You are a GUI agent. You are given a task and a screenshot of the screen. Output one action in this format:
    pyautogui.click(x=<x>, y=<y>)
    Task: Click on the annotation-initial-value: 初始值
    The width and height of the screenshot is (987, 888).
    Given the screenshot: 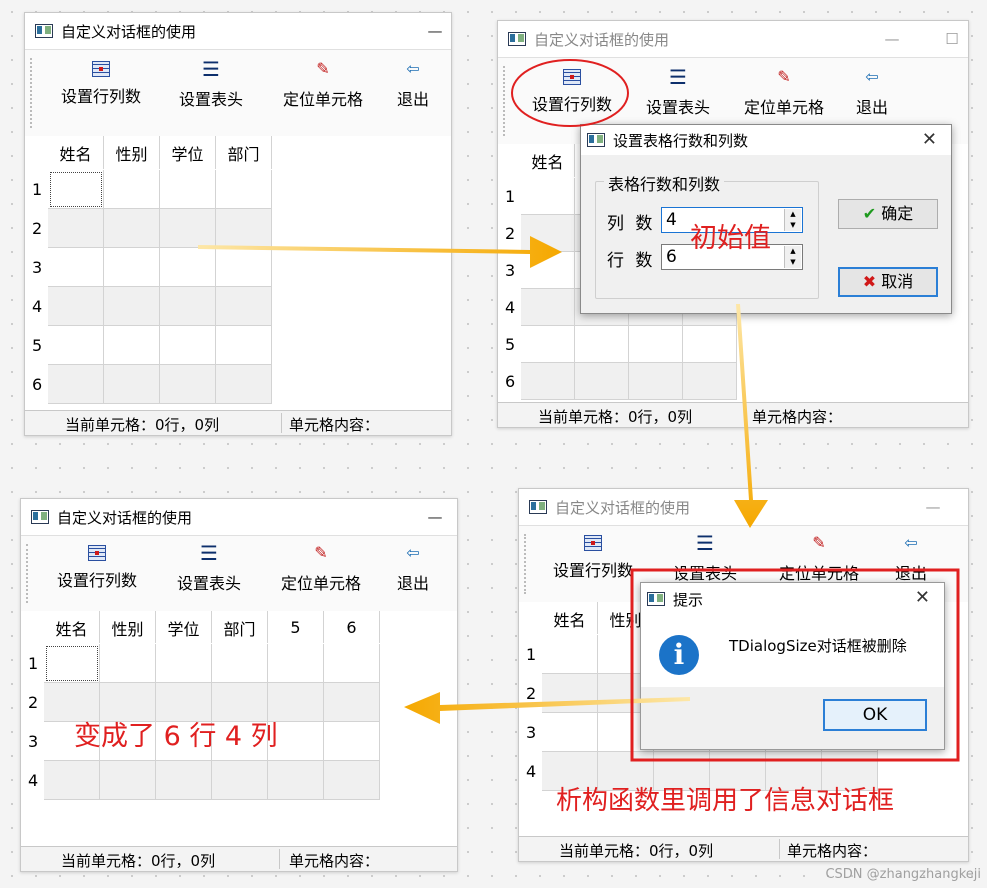 What is the action you would take?
    pyautogui.click(x=730, y=238)
    